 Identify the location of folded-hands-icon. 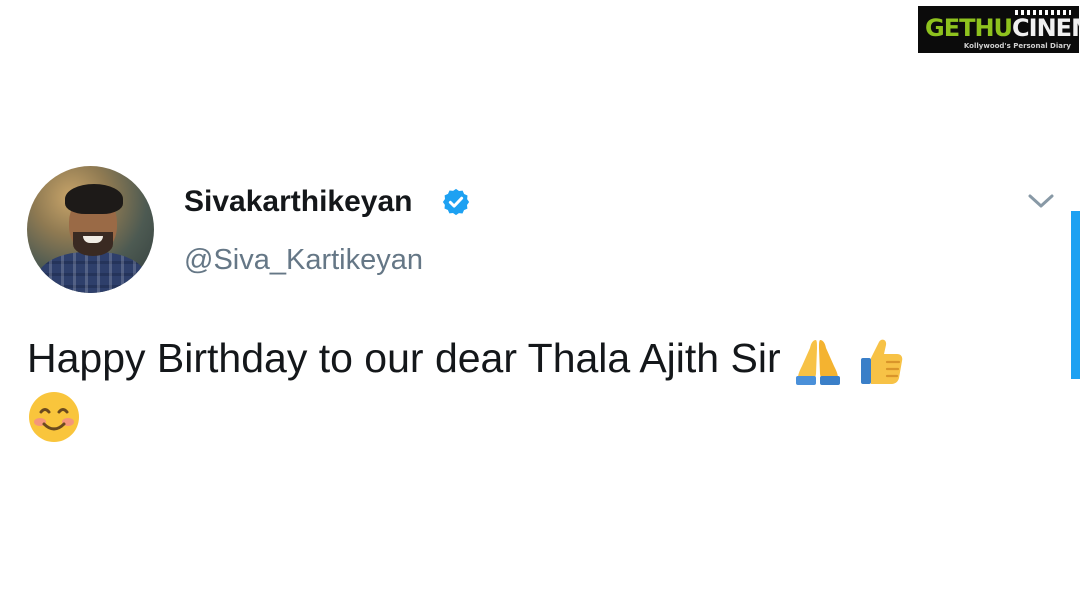
(818, 363).